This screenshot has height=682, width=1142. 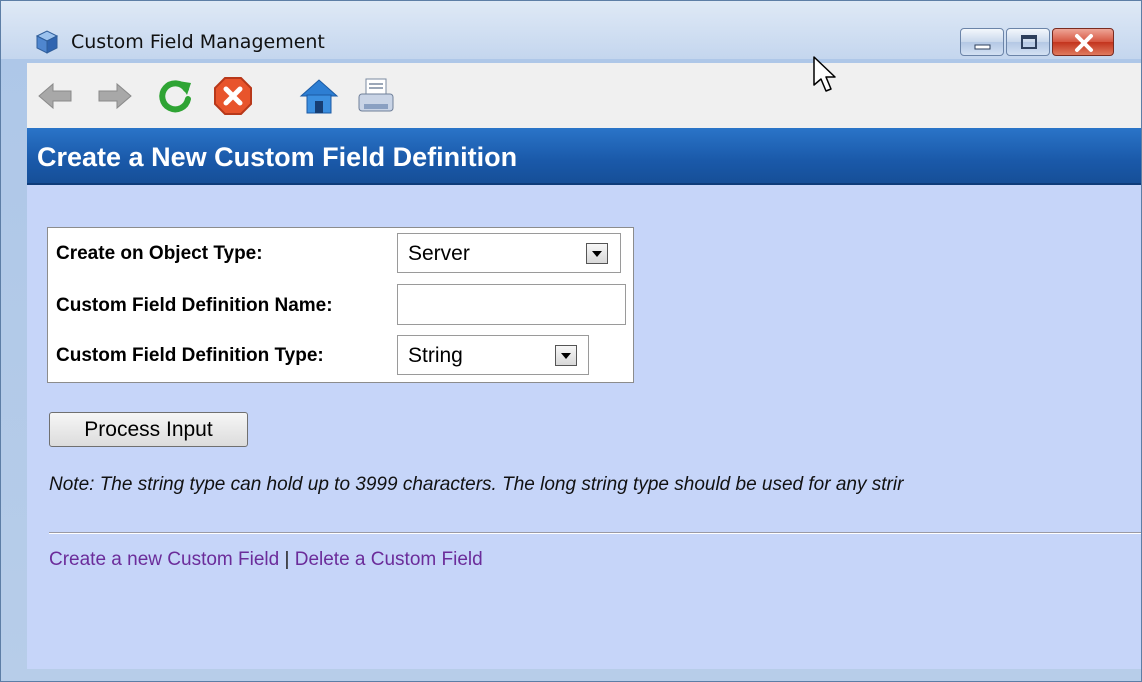 I want to click on divider, so click(x=595, y=533).